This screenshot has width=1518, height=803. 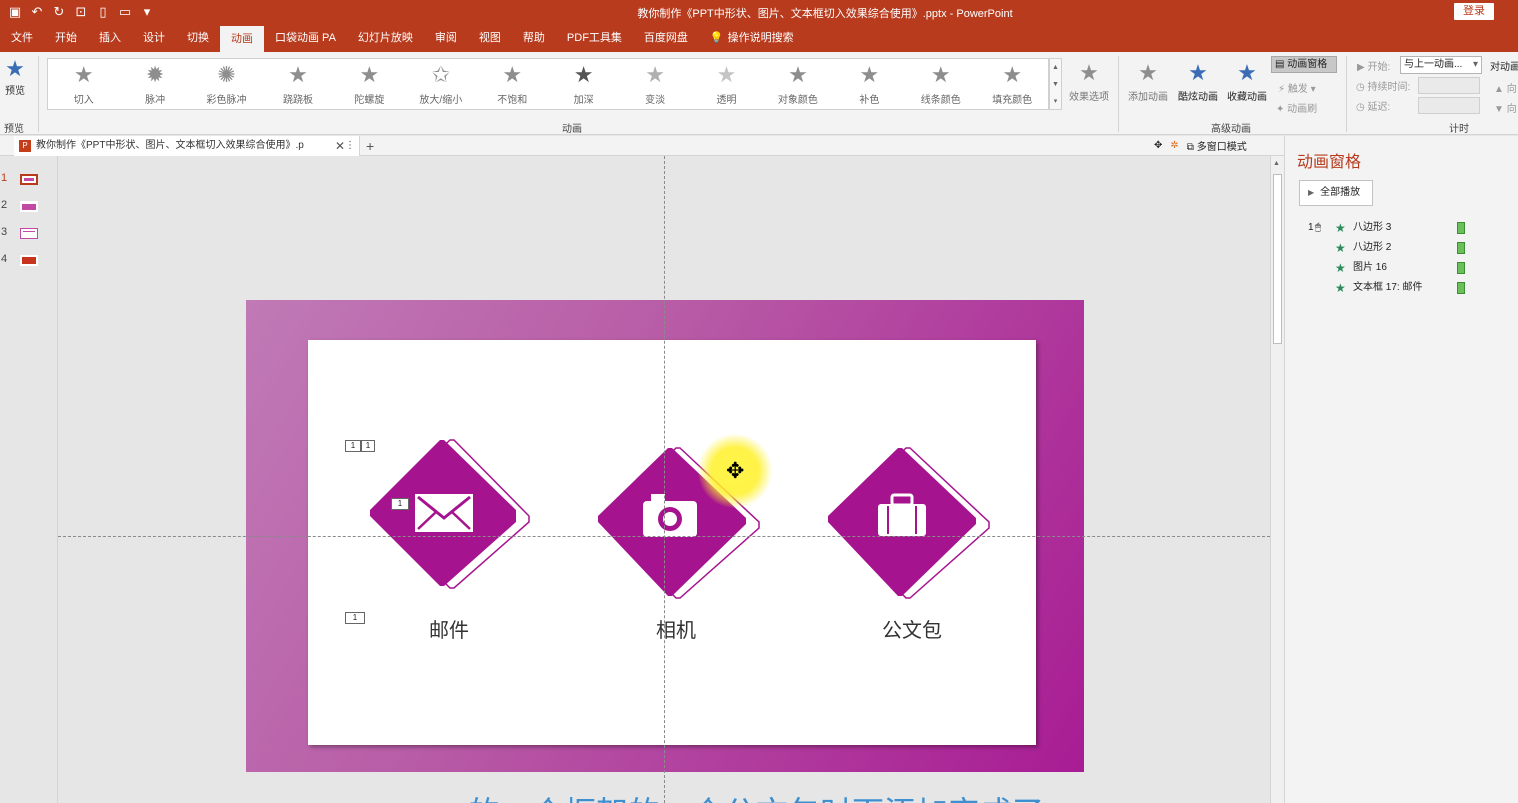 What do you see at coordinates (83, 84) in the screenshot?
I see `effect-fly-in: ★ 切入` at bounding box center [83, 84].